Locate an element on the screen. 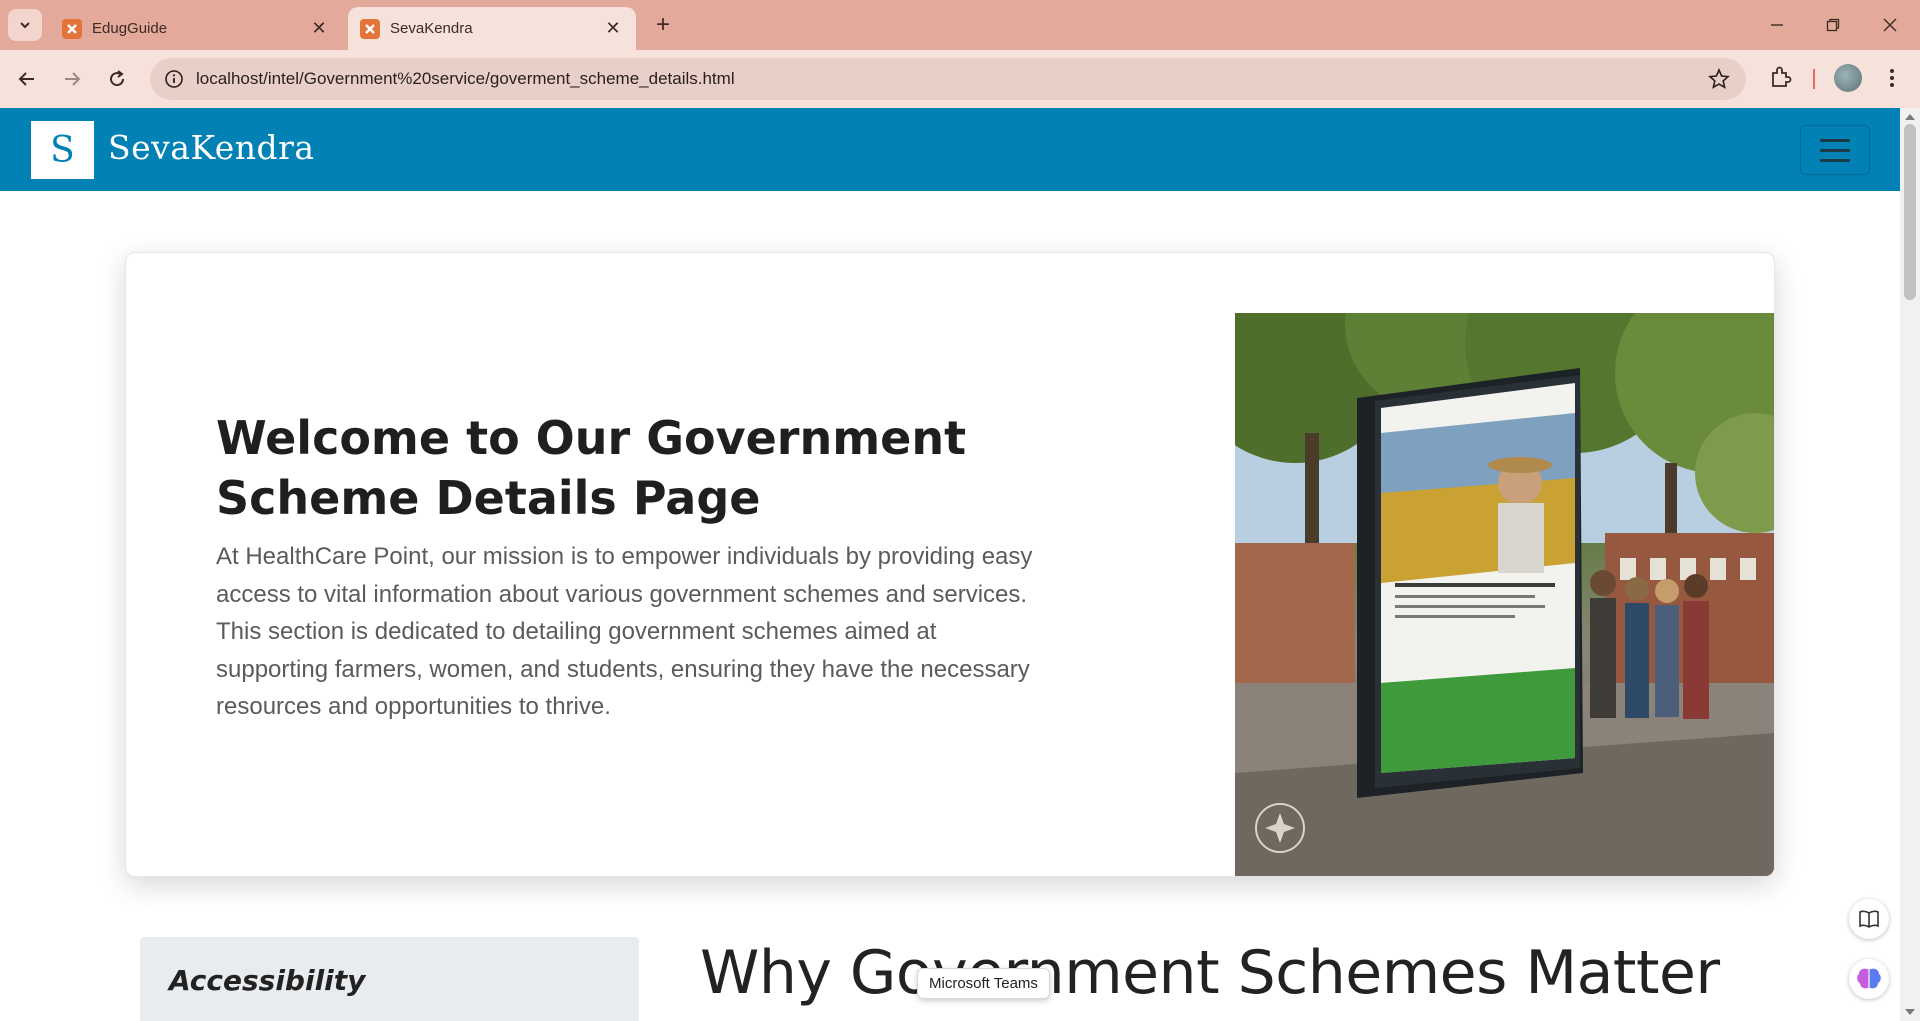 The image size is (1920, 1021). reading-mode-button is located at coordinates (1869, 919).